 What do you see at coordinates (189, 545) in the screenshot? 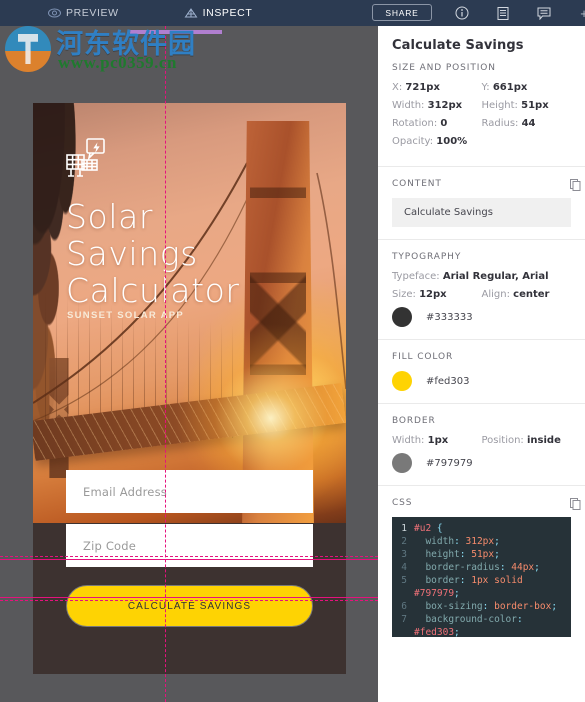
I see `zip-code-field: Zip Code` at bounding box center [189, 545].